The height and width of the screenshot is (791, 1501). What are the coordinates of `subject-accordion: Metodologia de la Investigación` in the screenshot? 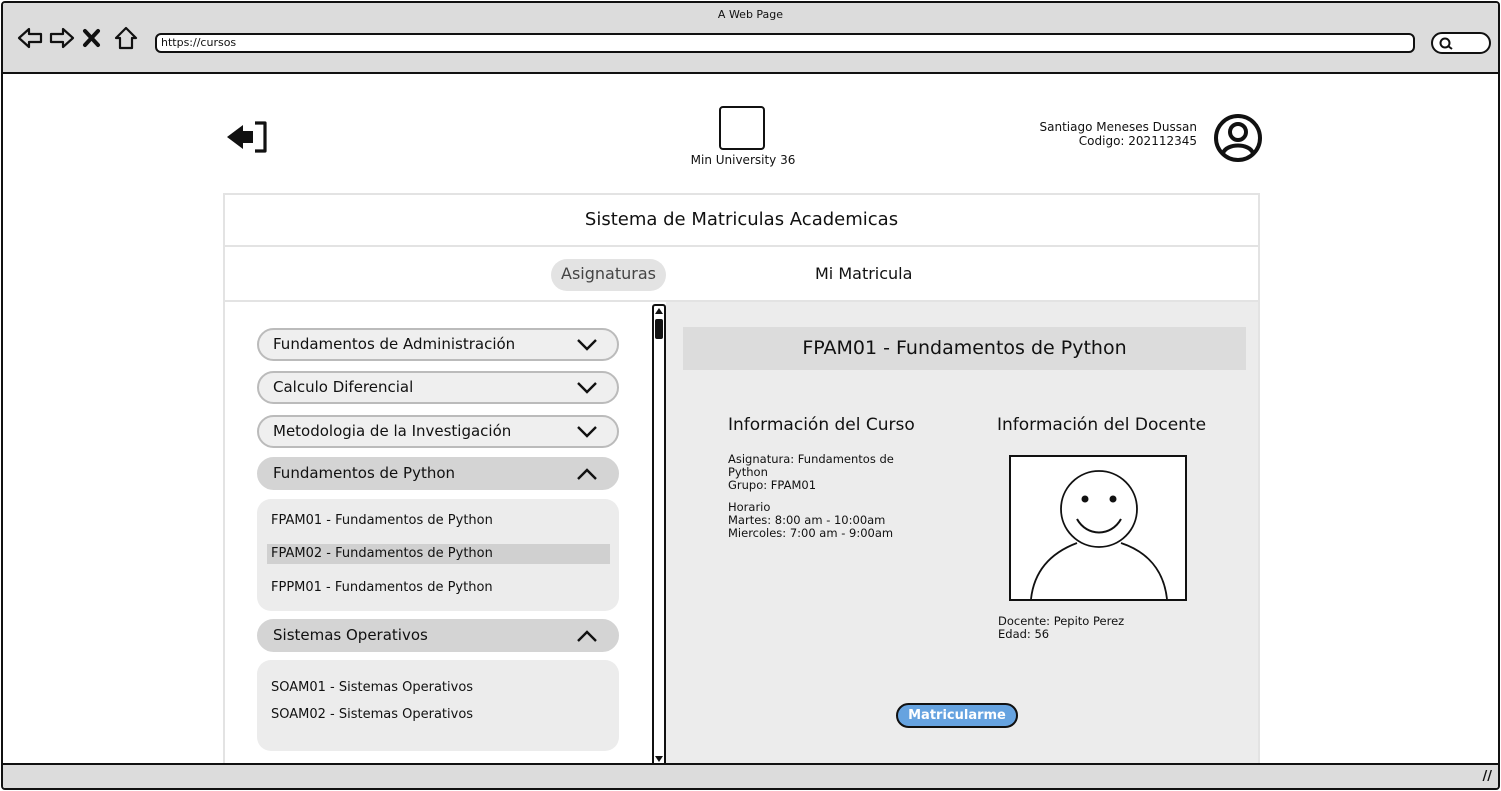 It's located at (438, 431).